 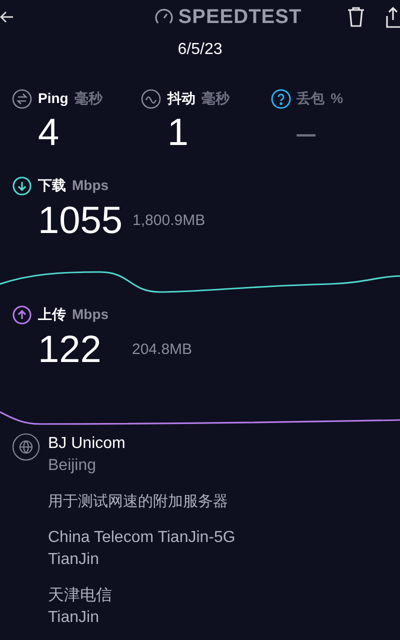 I want to click on server-location: Beijing, so click(x=73, y=466).